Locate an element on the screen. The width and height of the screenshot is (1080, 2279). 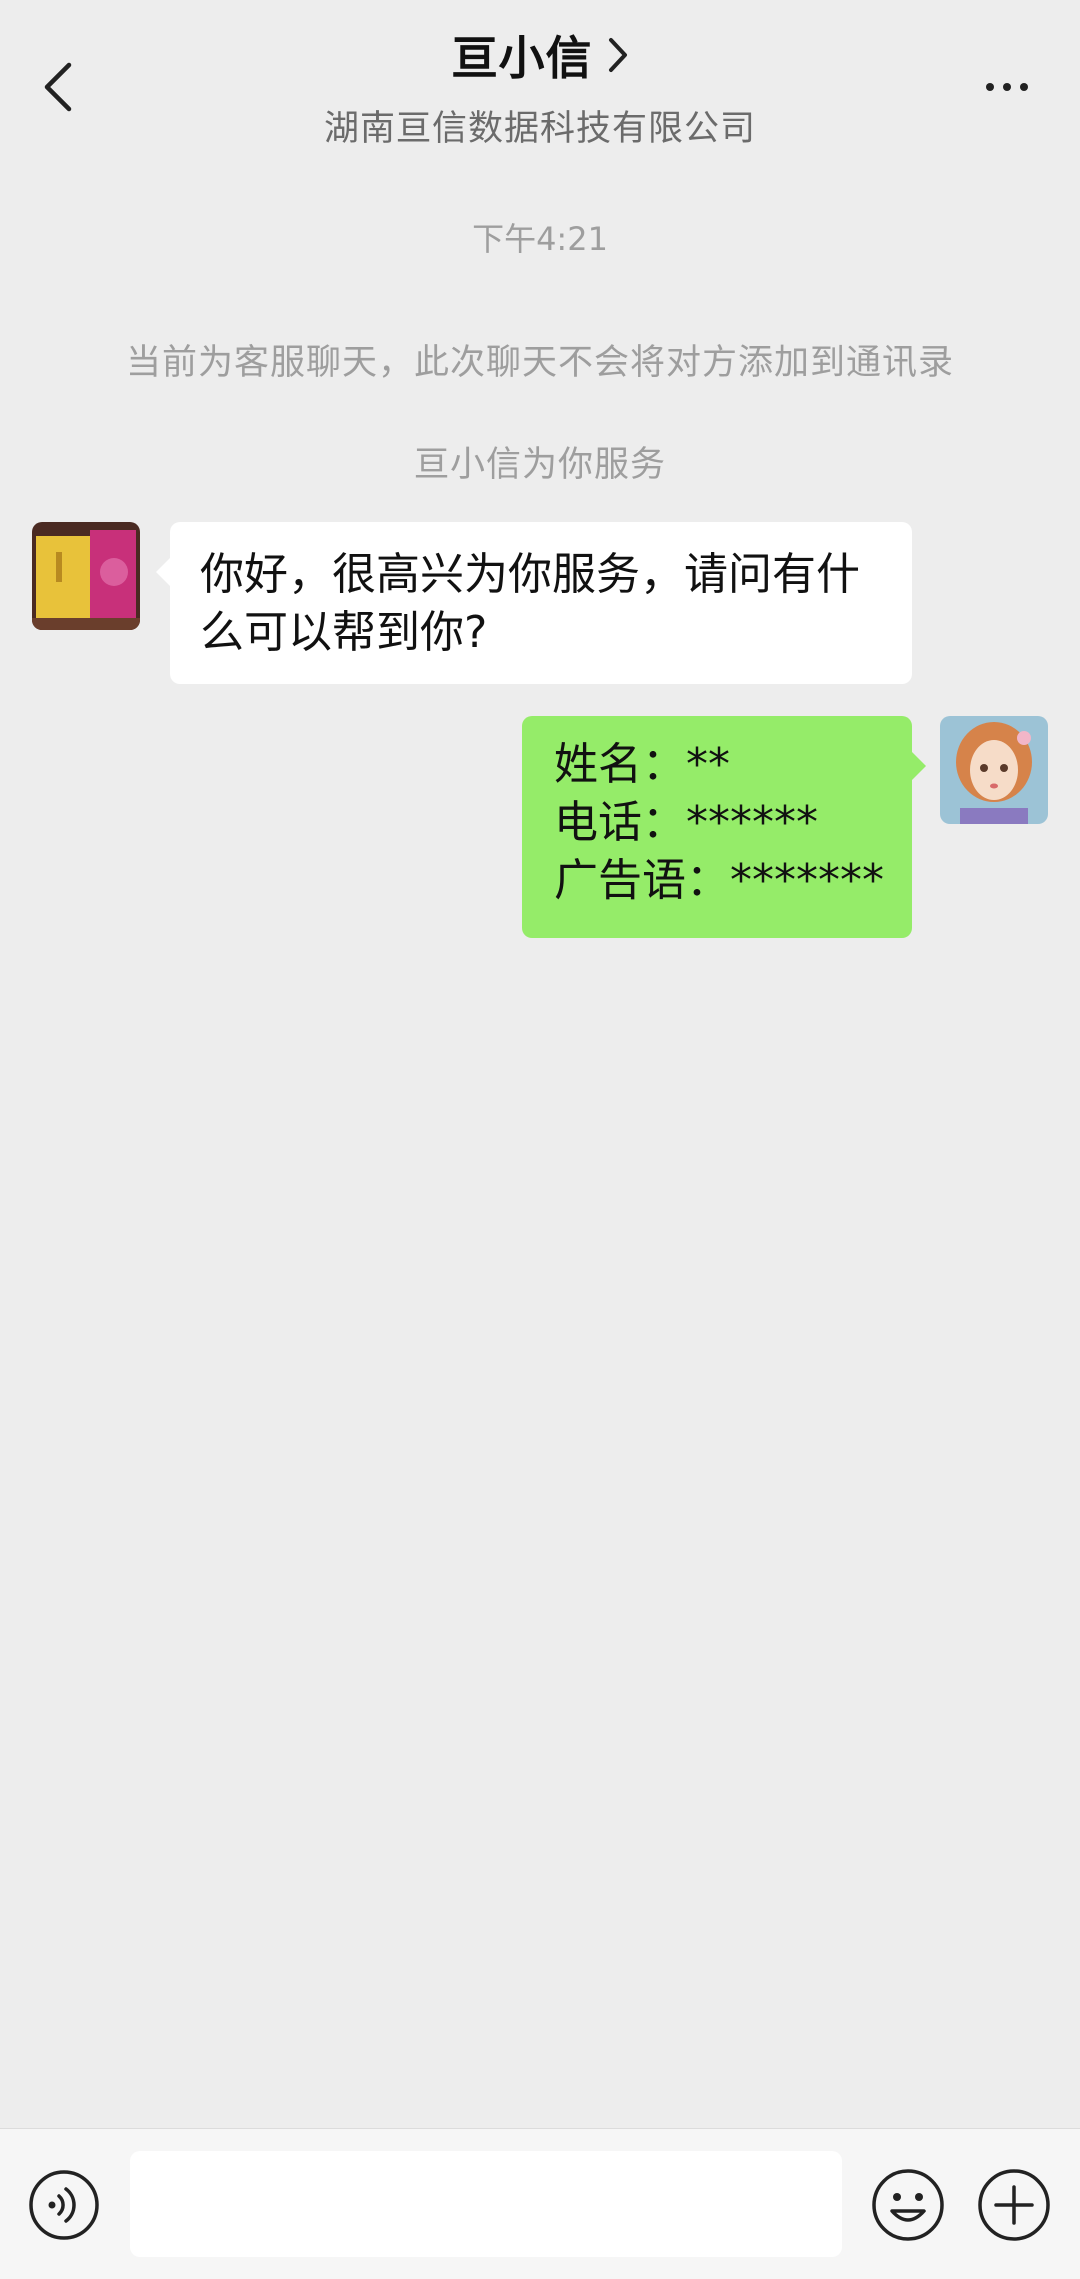
message-line: 广告语：******* is located at coordinates (719, 880).